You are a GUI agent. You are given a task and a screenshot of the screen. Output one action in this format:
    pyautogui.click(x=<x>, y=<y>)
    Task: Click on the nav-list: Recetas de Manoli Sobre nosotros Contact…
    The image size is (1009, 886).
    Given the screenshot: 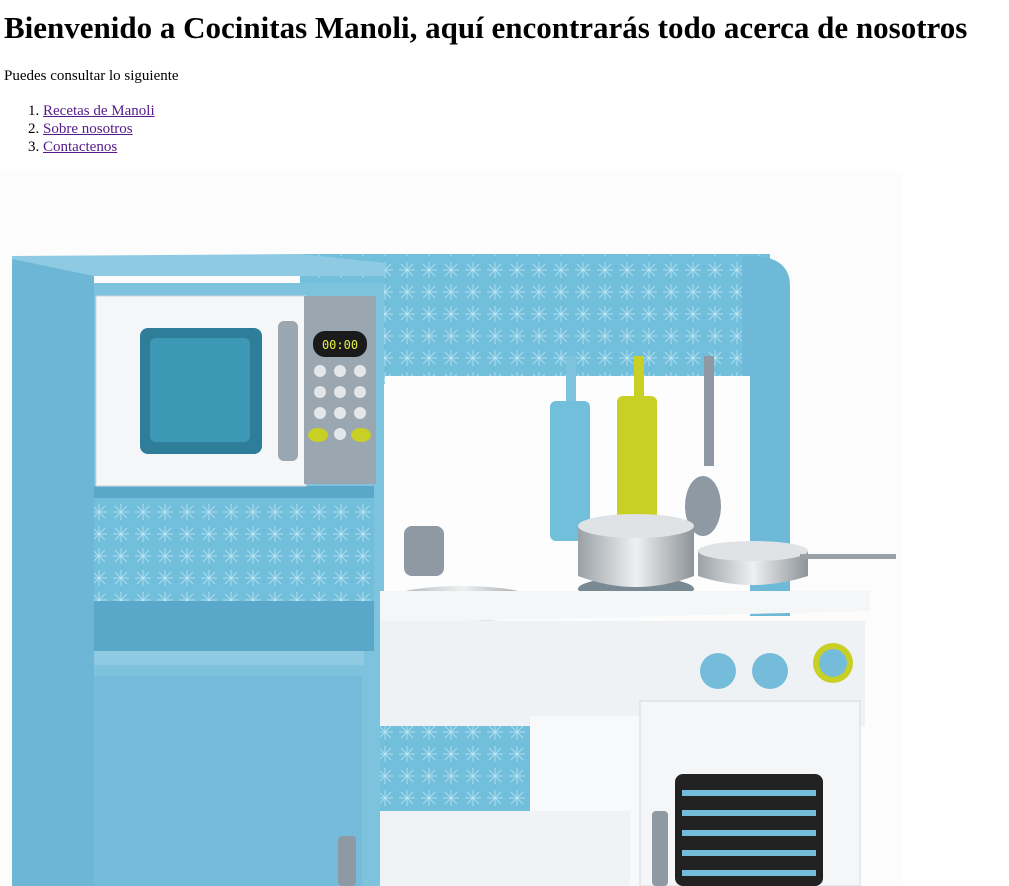 What is the action you would take?
    pyautogui.click(x=79, y=129)
    